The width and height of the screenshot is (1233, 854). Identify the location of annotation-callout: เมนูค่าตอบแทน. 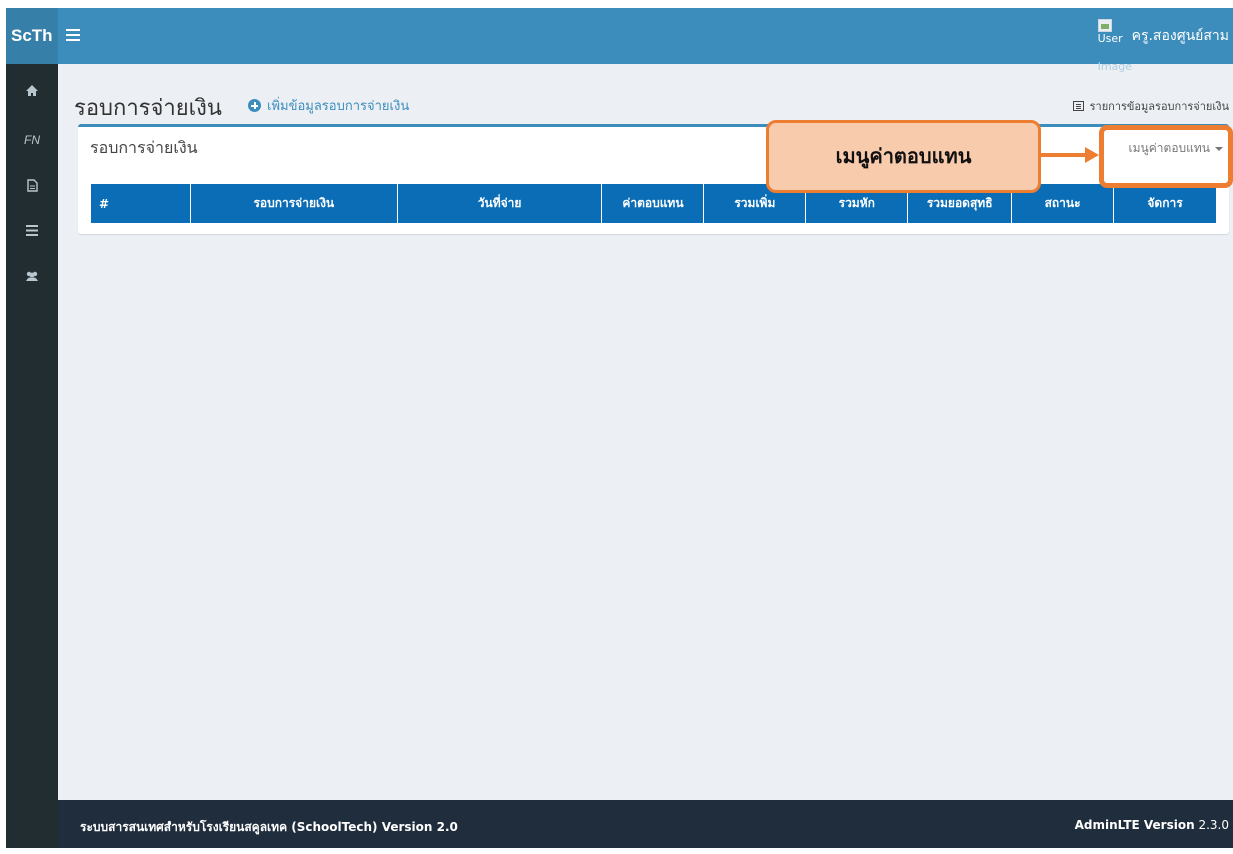
(903, 156).